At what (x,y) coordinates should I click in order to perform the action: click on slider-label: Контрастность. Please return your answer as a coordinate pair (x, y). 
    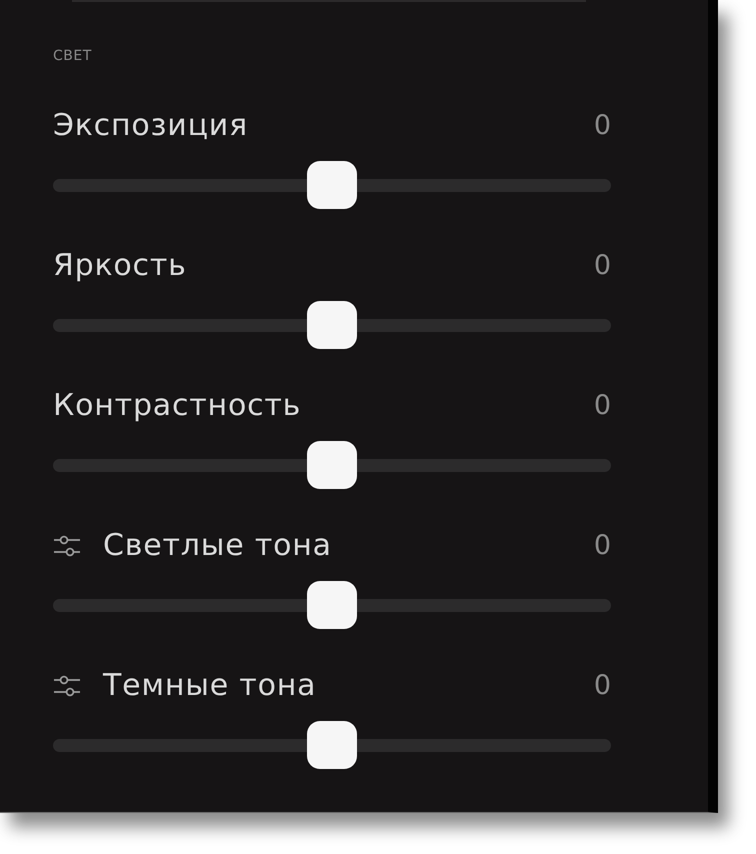
    Looking at the image, I should click on (177, 406).